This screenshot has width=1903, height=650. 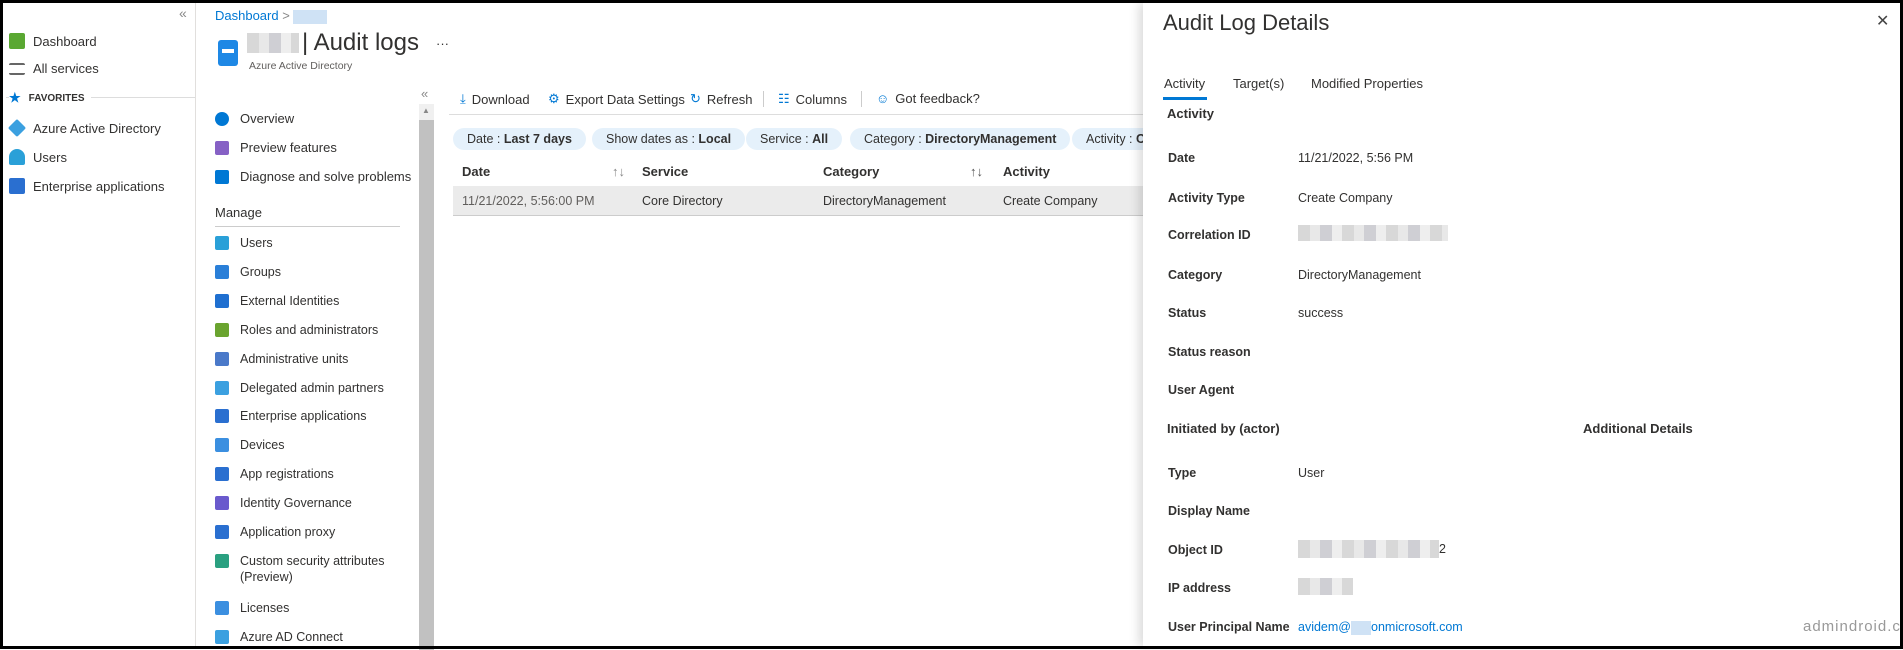 I want to click on redacted-tenant, so click(x=310, y=16).